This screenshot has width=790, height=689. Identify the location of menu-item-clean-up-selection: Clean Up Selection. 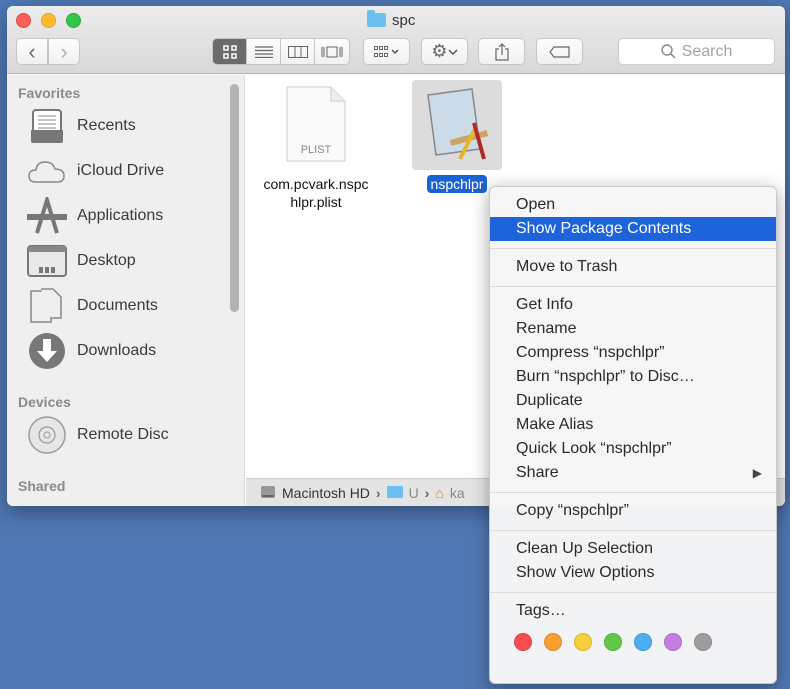
(633, 549).